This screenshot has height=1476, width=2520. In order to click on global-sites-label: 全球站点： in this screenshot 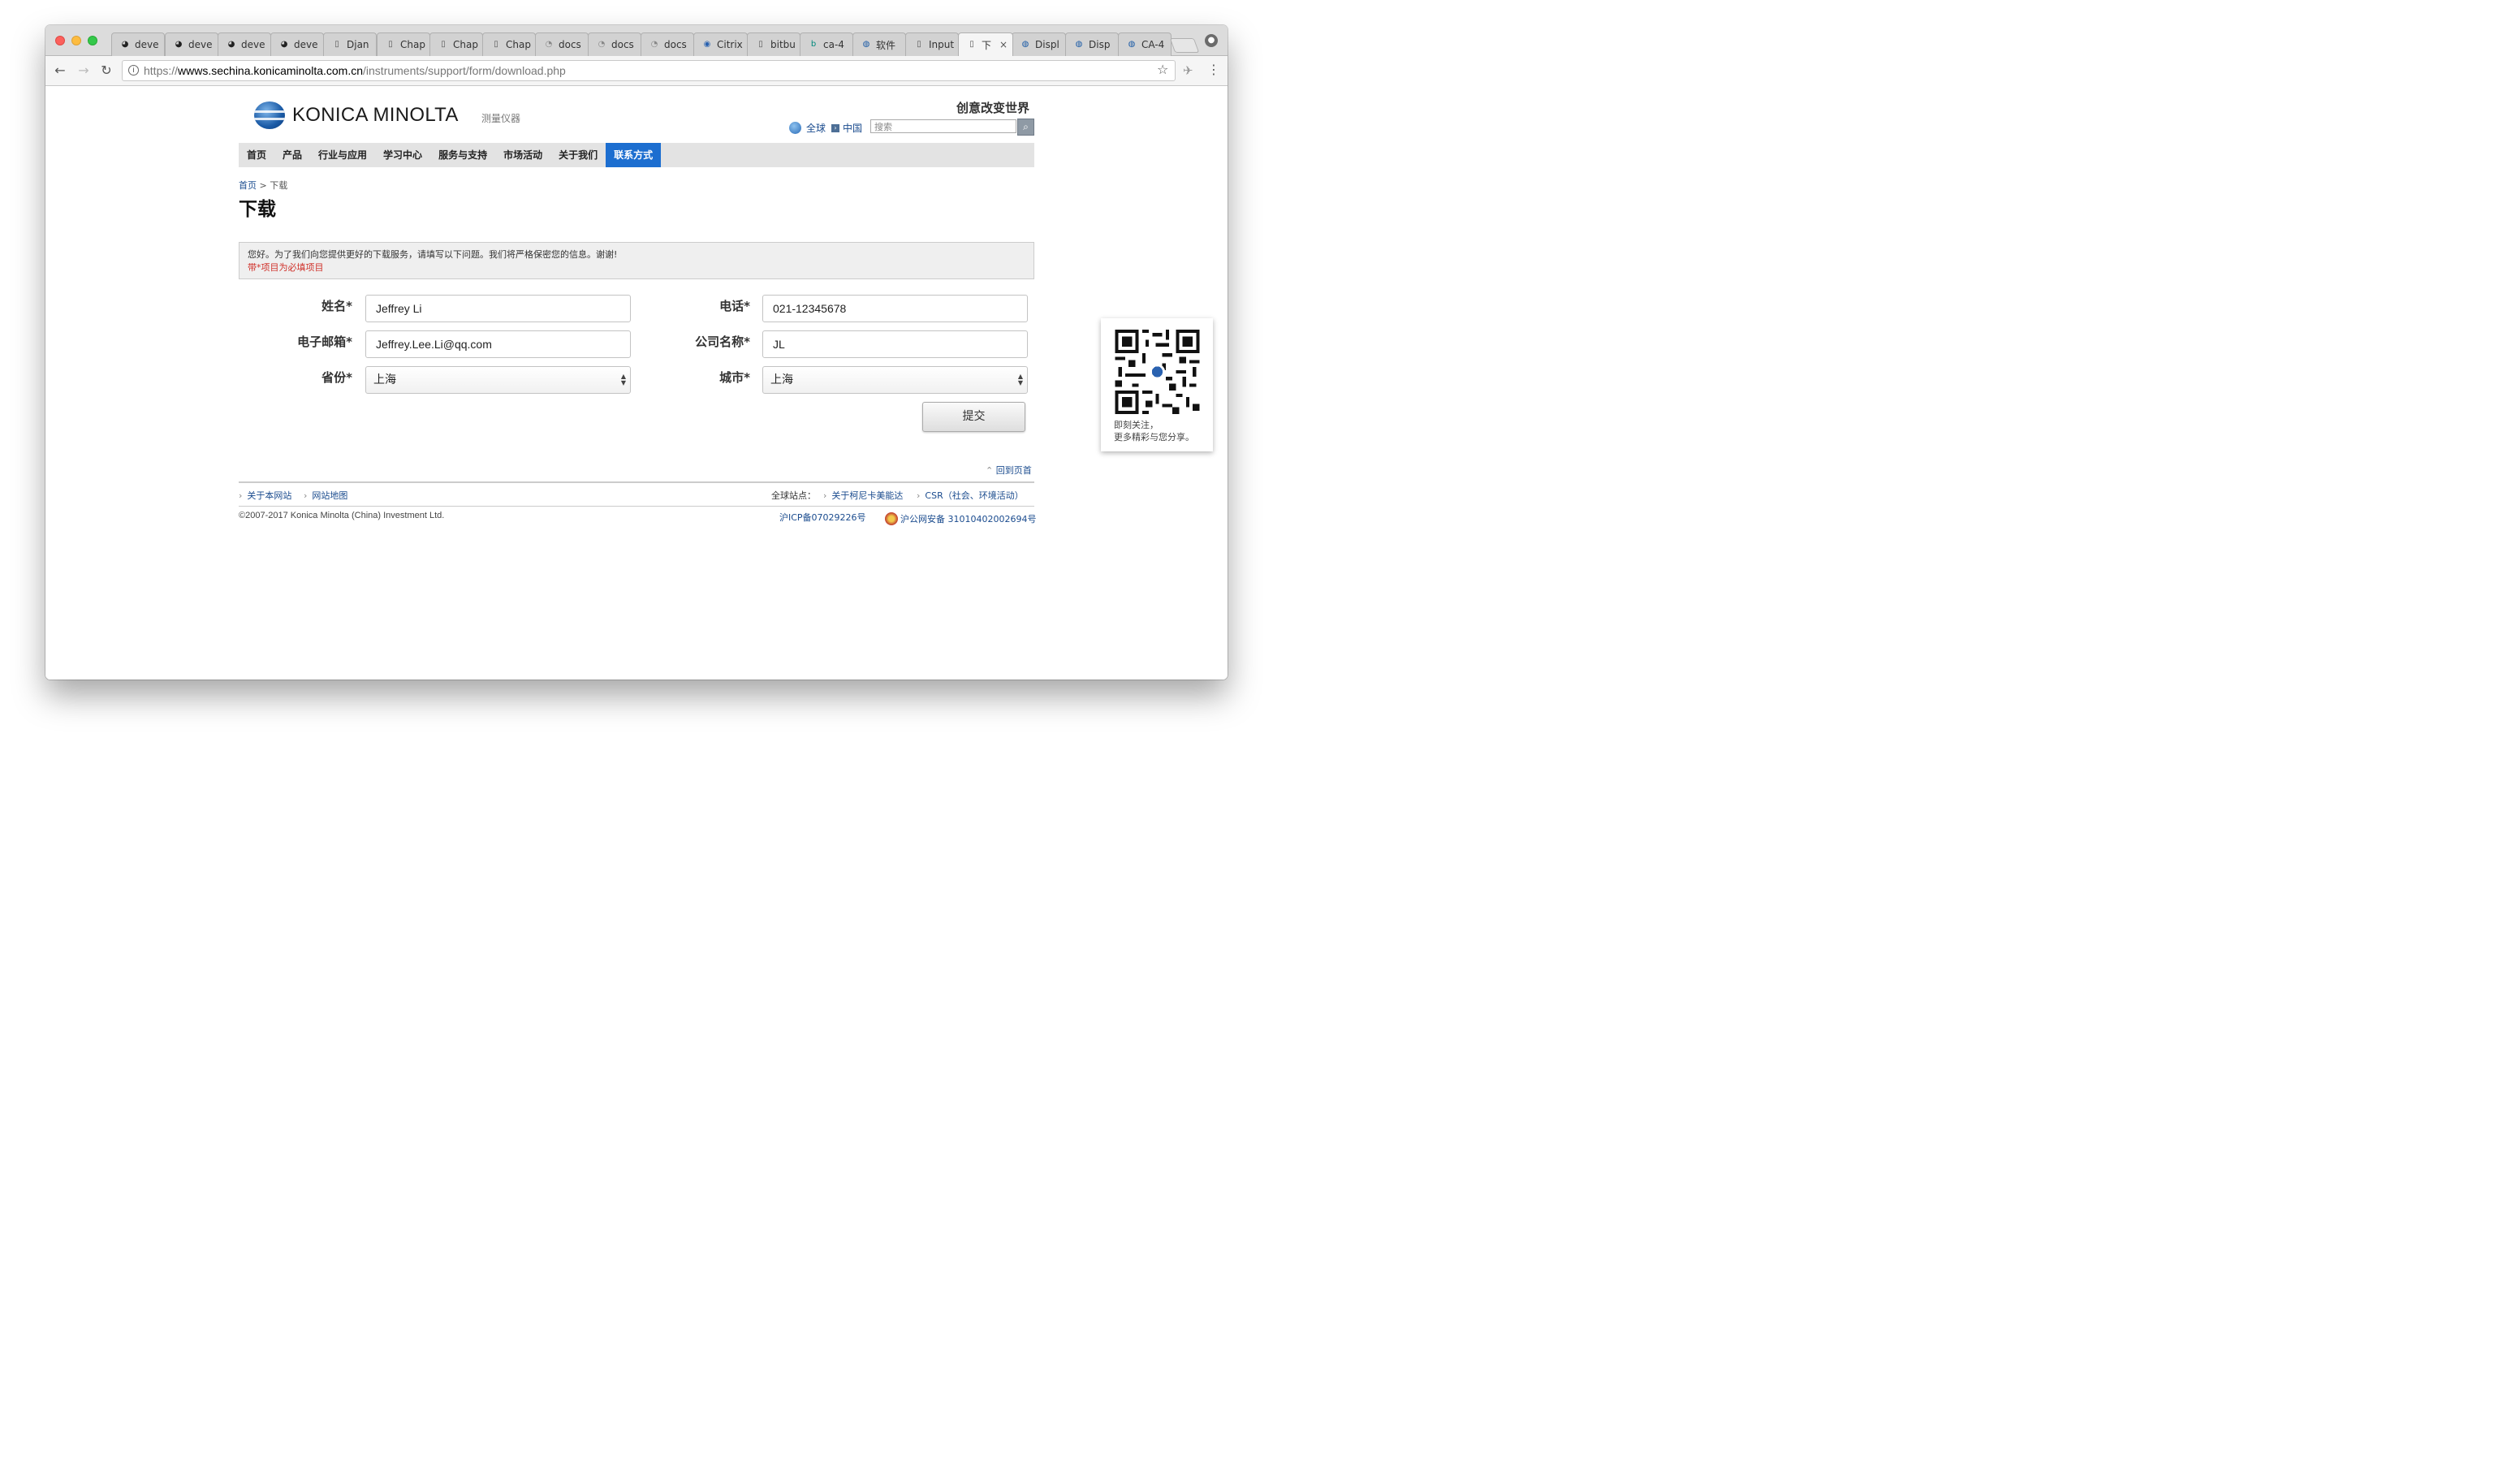, I will do `click(793, 495)`.